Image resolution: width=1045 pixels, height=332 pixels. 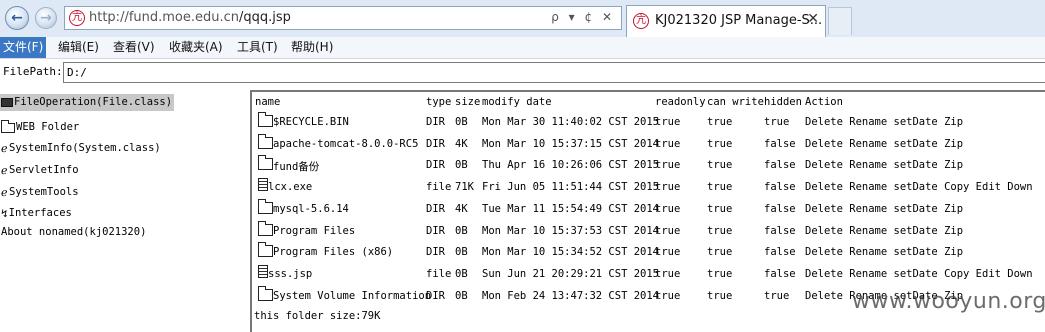 I want to click on watermark-text: www.wooyun.org, so click(x=948, y=301).